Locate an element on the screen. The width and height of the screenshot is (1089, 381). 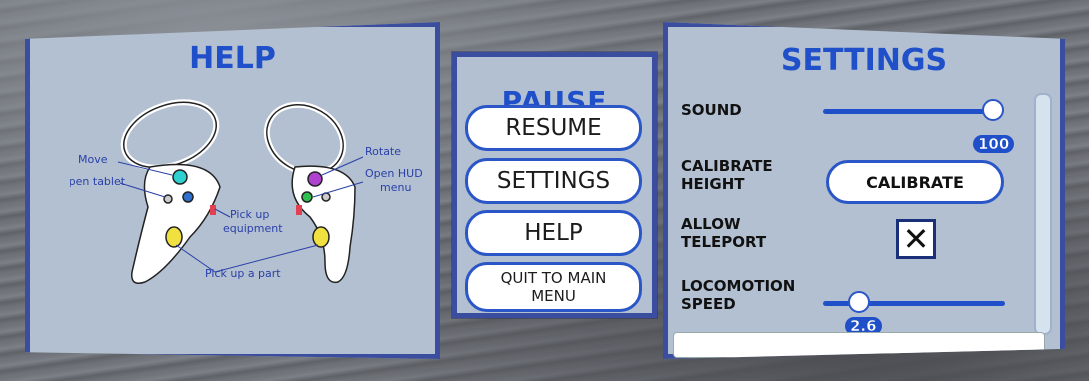
calibrate-button: CALIBRATE is located at coordinates (915, 182).